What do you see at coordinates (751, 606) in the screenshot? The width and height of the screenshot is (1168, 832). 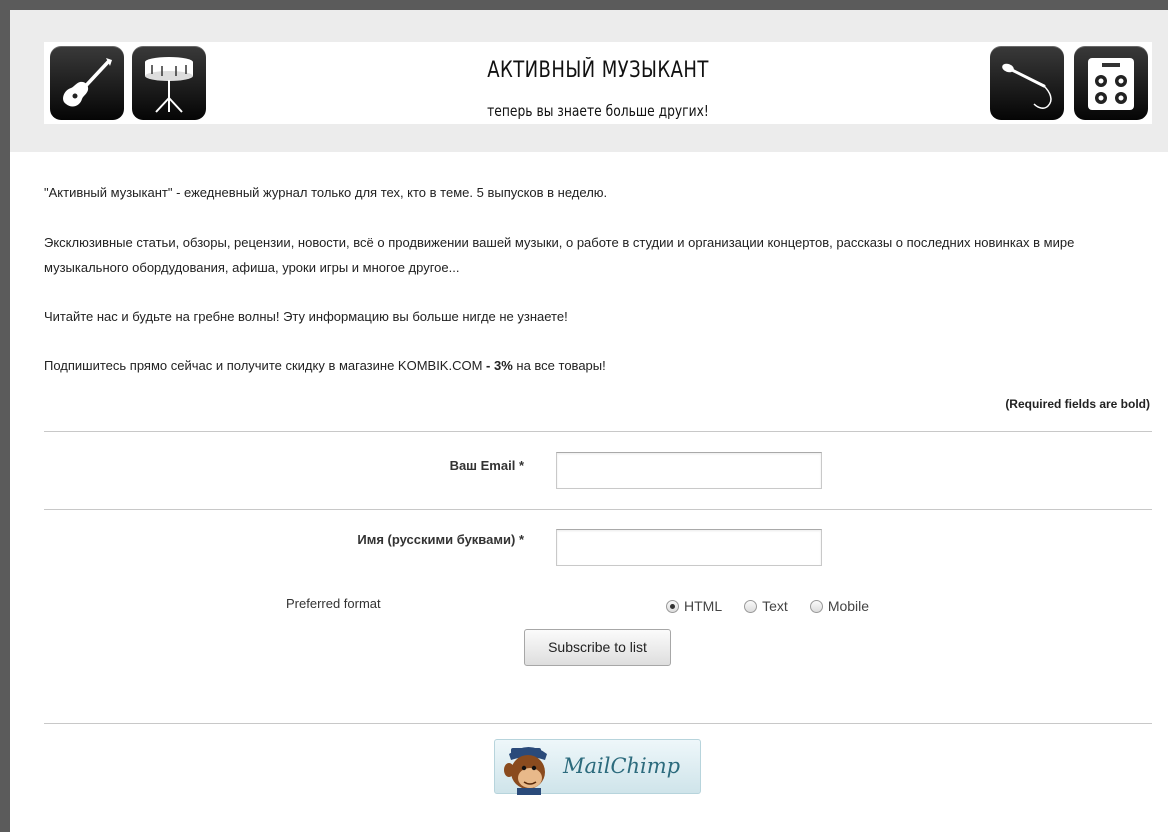 I see `radio-text` at bounding box center [751, 606].